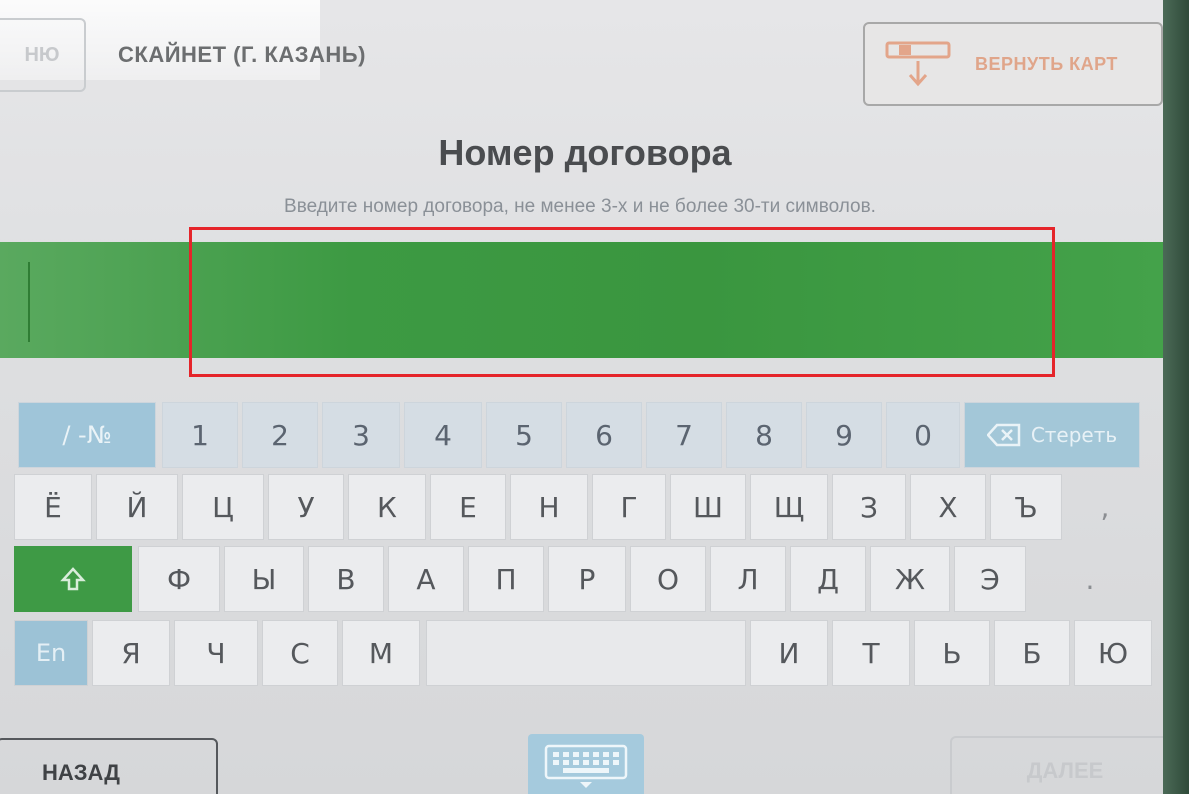 The width and height of the screenshot is (1189, 794). I want to click on key-yo: Ё, so click(53, 507).